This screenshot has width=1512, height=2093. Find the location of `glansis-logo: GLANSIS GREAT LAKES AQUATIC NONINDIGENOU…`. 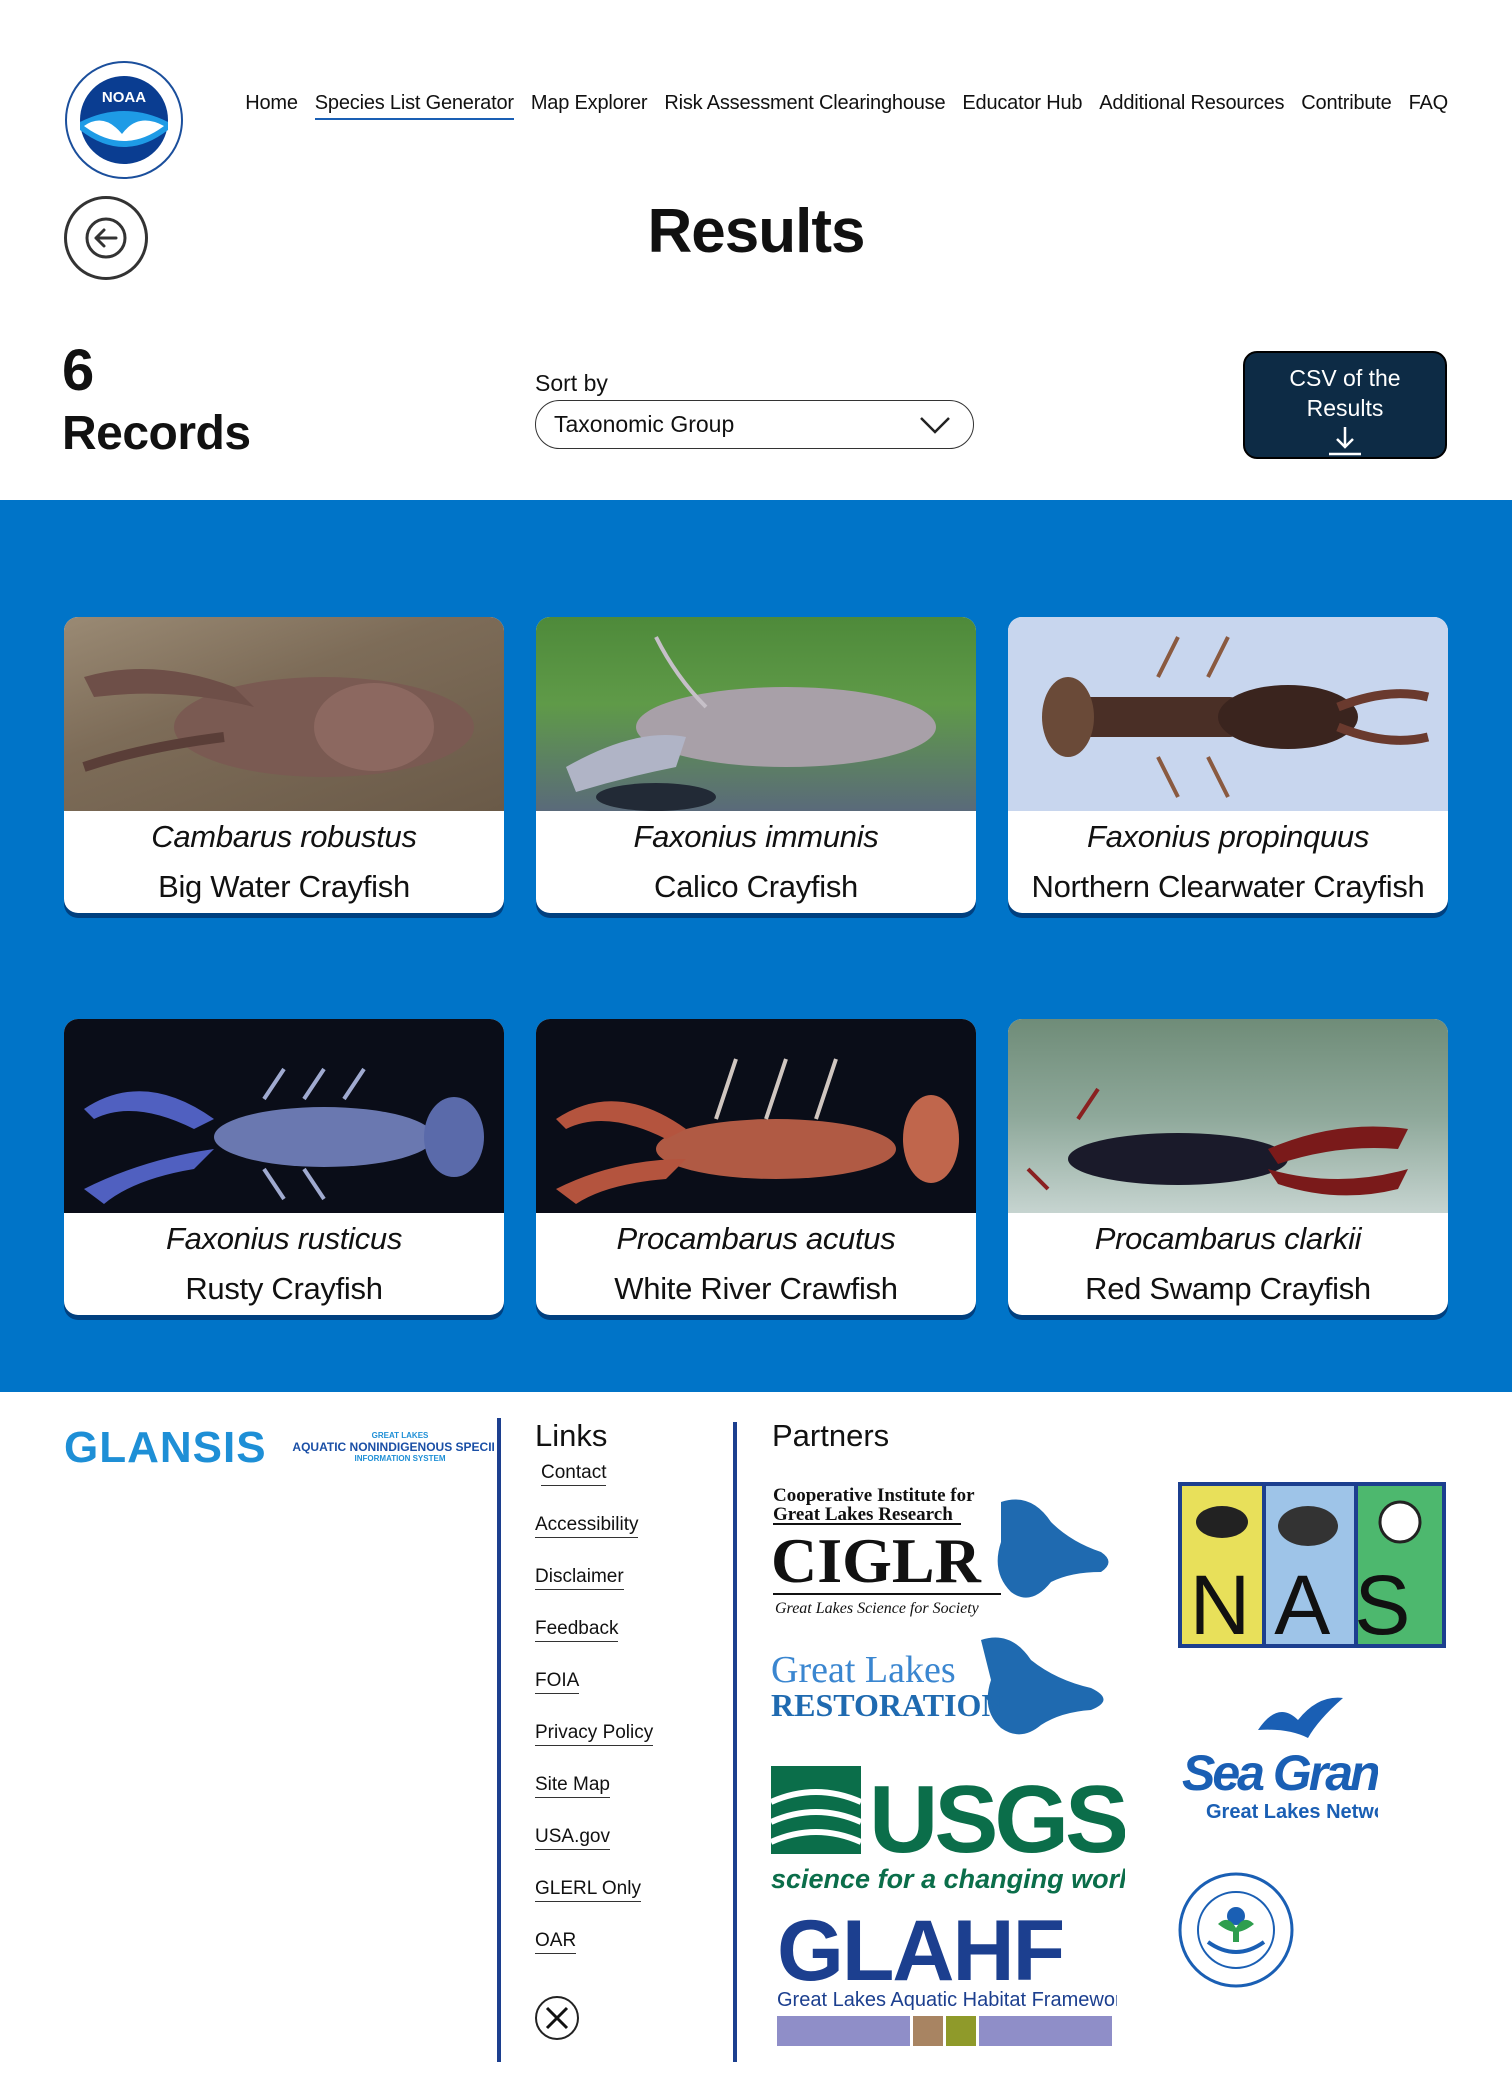

glansis-logo: GLANSIS GREAT LAKES AQUATIC NONINDIGENOU… is located at coordinates (286, 1447).